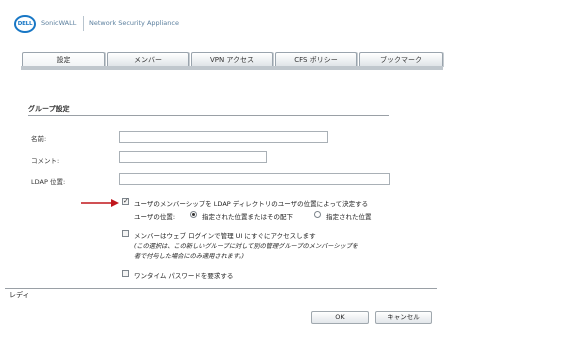 This screenshot has width=576, height=339. What do you see at coordinates (349, 217) in the screenshot?
I see `radio-location-exact-label: 指定された位置` at bounding box center [349, 217].